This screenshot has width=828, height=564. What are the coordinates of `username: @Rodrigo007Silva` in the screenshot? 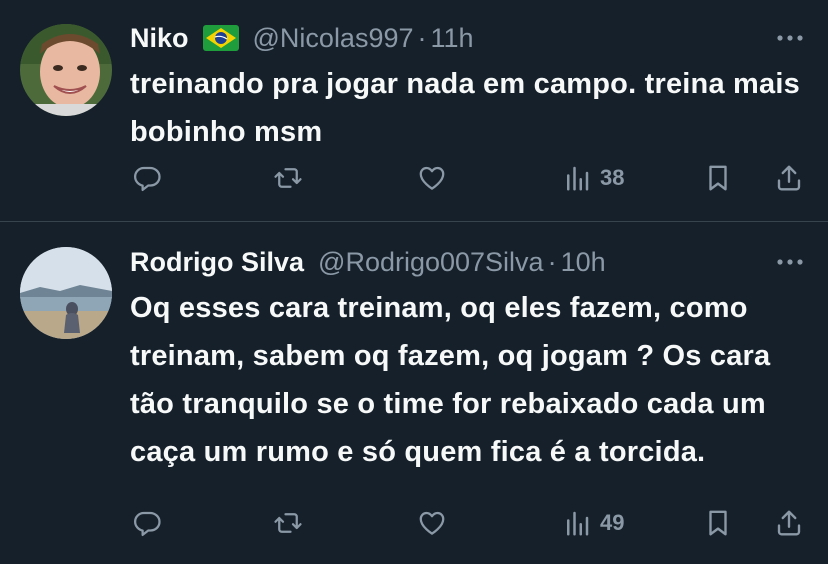 It's located at (431, 262).